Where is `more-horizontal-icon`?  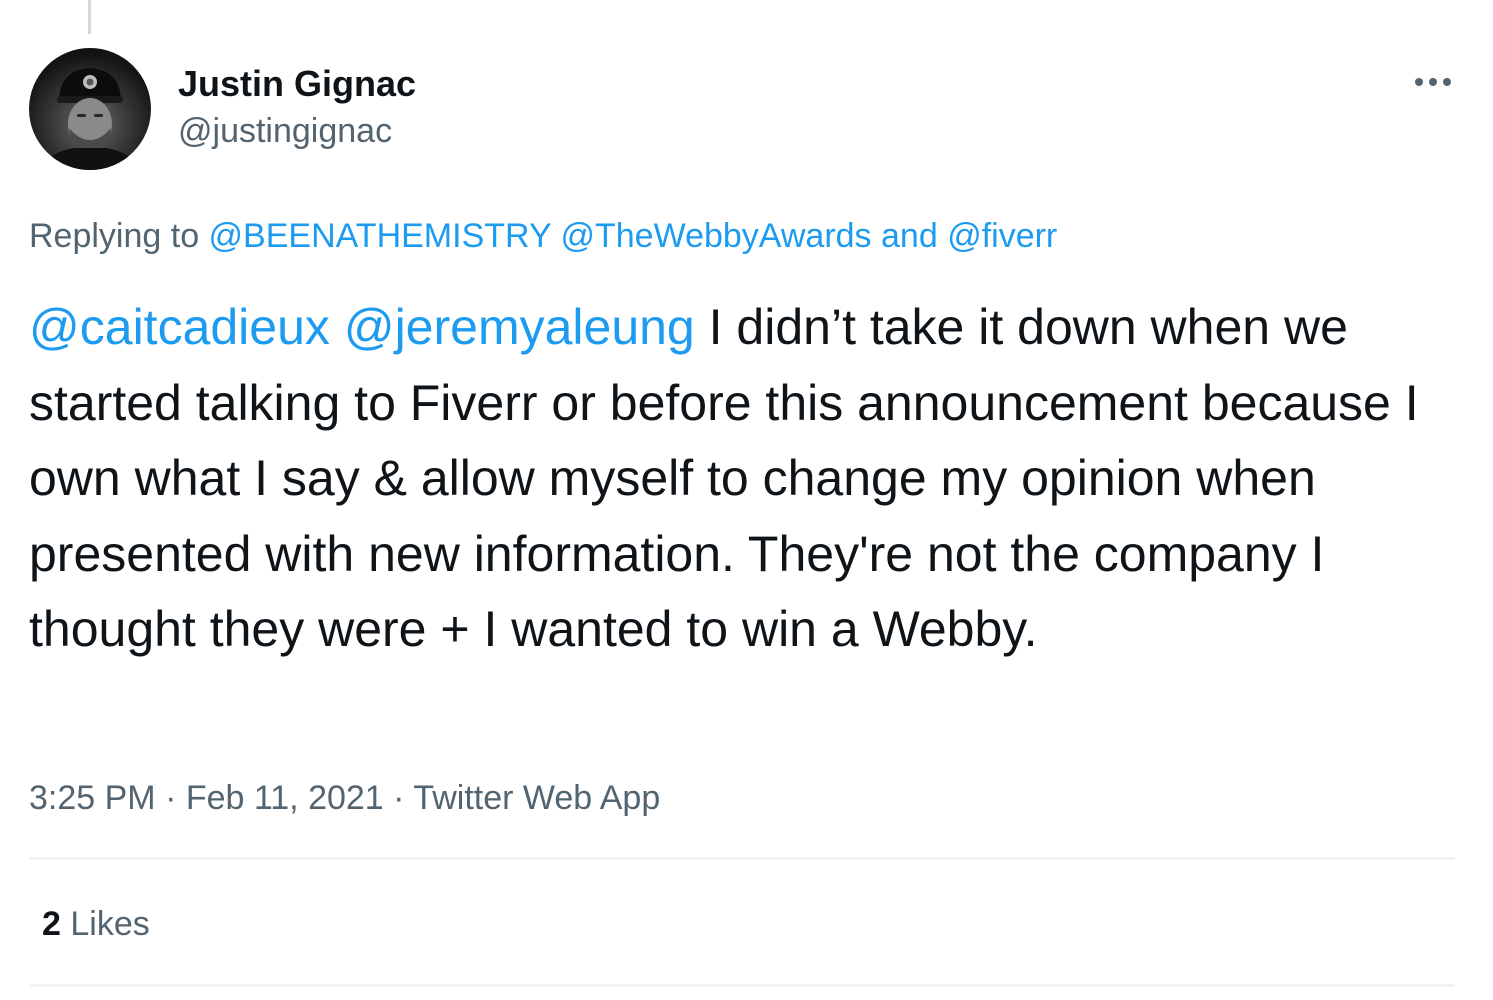 more-horizontal-icon is located at coordinates (1433, 82).